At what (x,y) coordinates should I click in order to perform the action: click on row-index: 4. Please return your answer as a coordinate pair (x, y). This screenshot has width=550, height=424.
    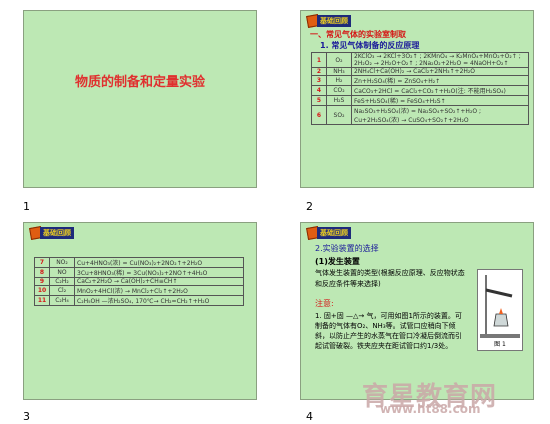
    Looking at the image, I should click on (319, 90).